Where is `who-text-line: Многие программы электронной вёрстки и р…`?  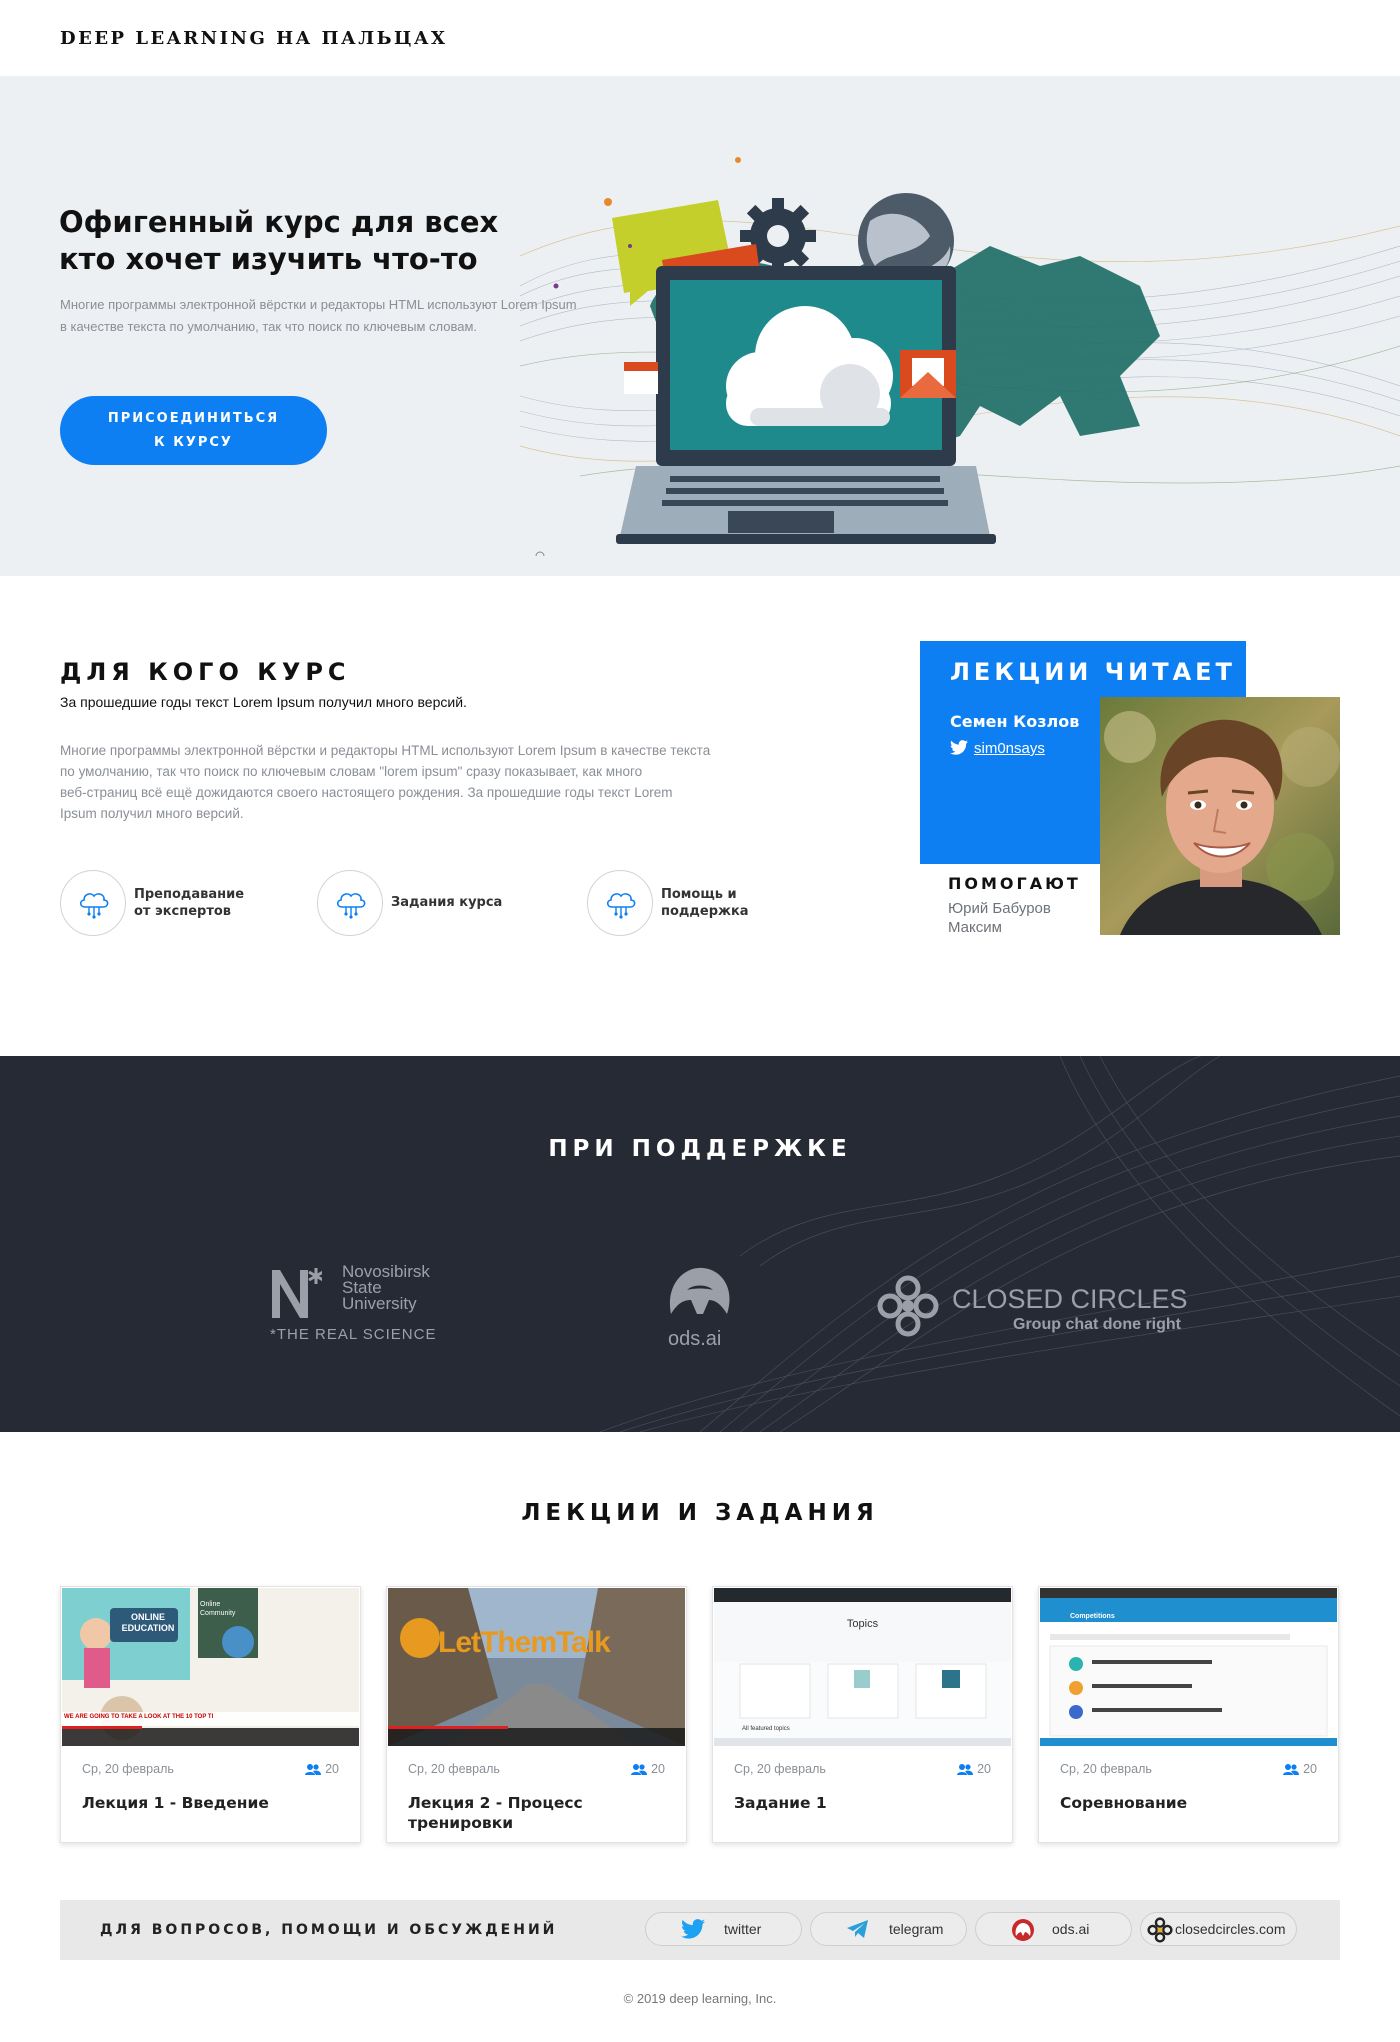
who-text-line: Многие программы электронной вёрстки и р… is located at coordinates (385, 750).